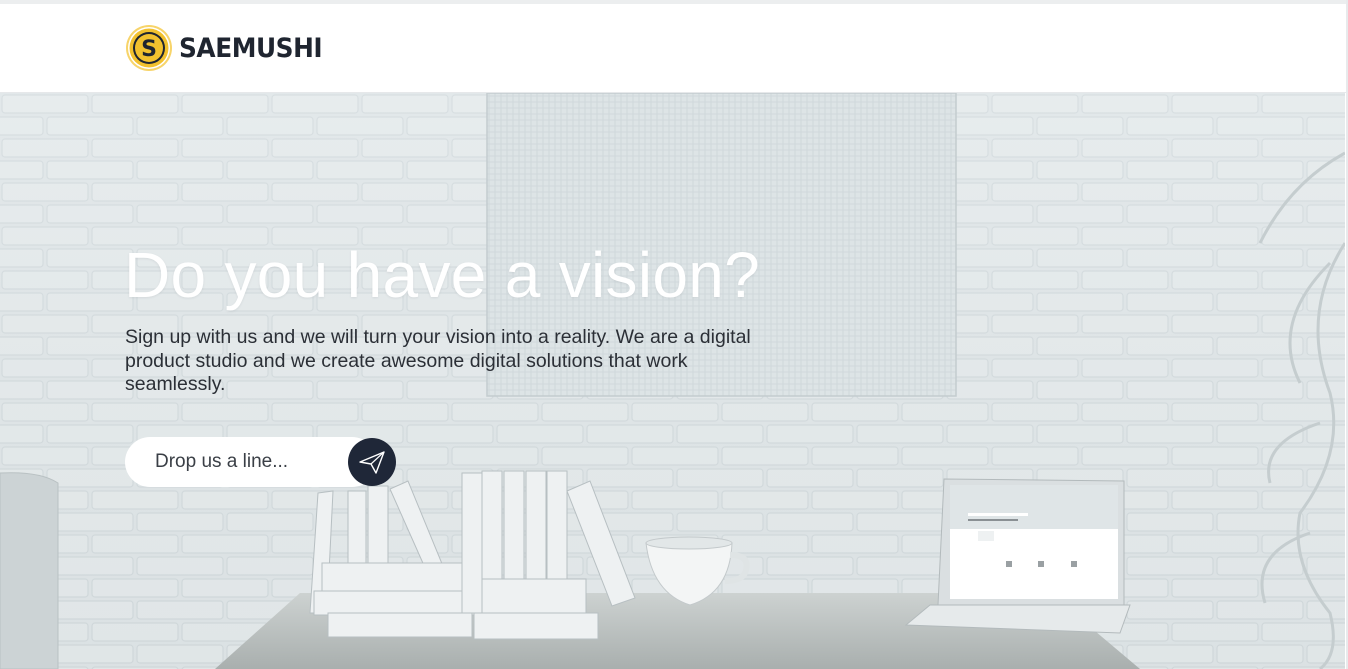 The height and width of the screenshot is (669, 1348). I want to click on contact-form, so click(260, 462).